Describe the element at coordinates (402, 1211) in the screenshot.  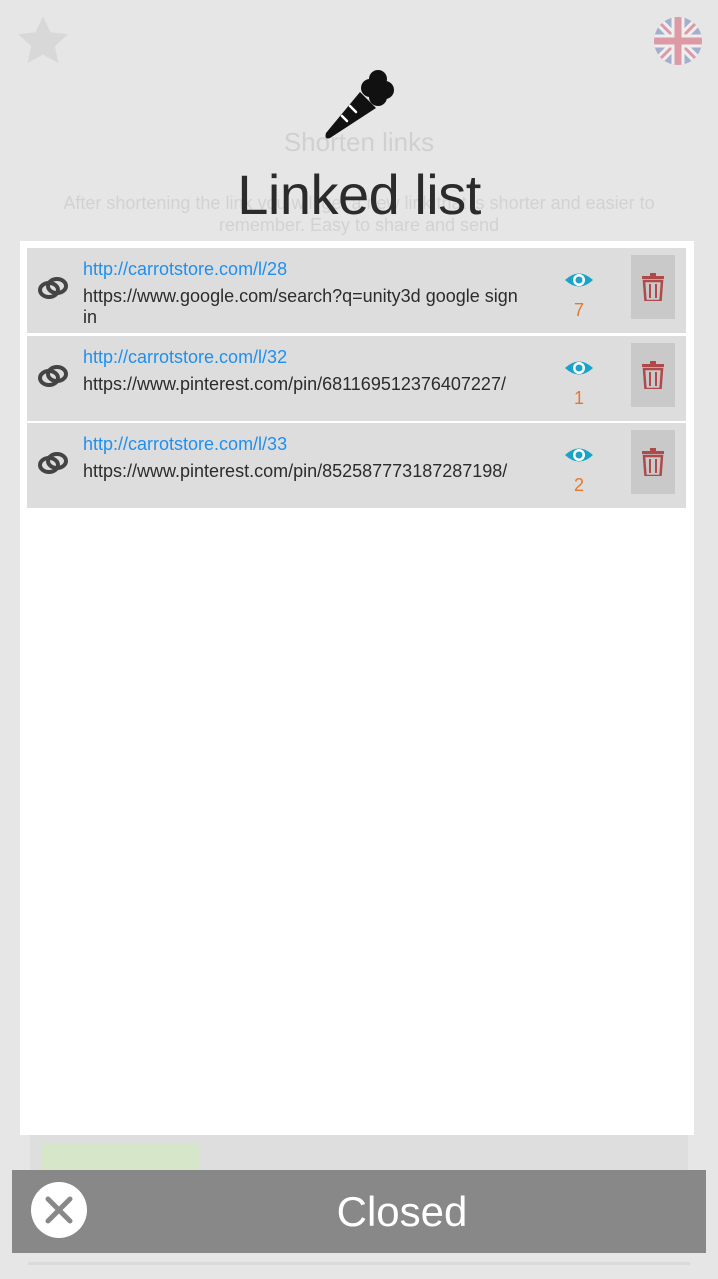
I see `close-label: Closed` at that location.